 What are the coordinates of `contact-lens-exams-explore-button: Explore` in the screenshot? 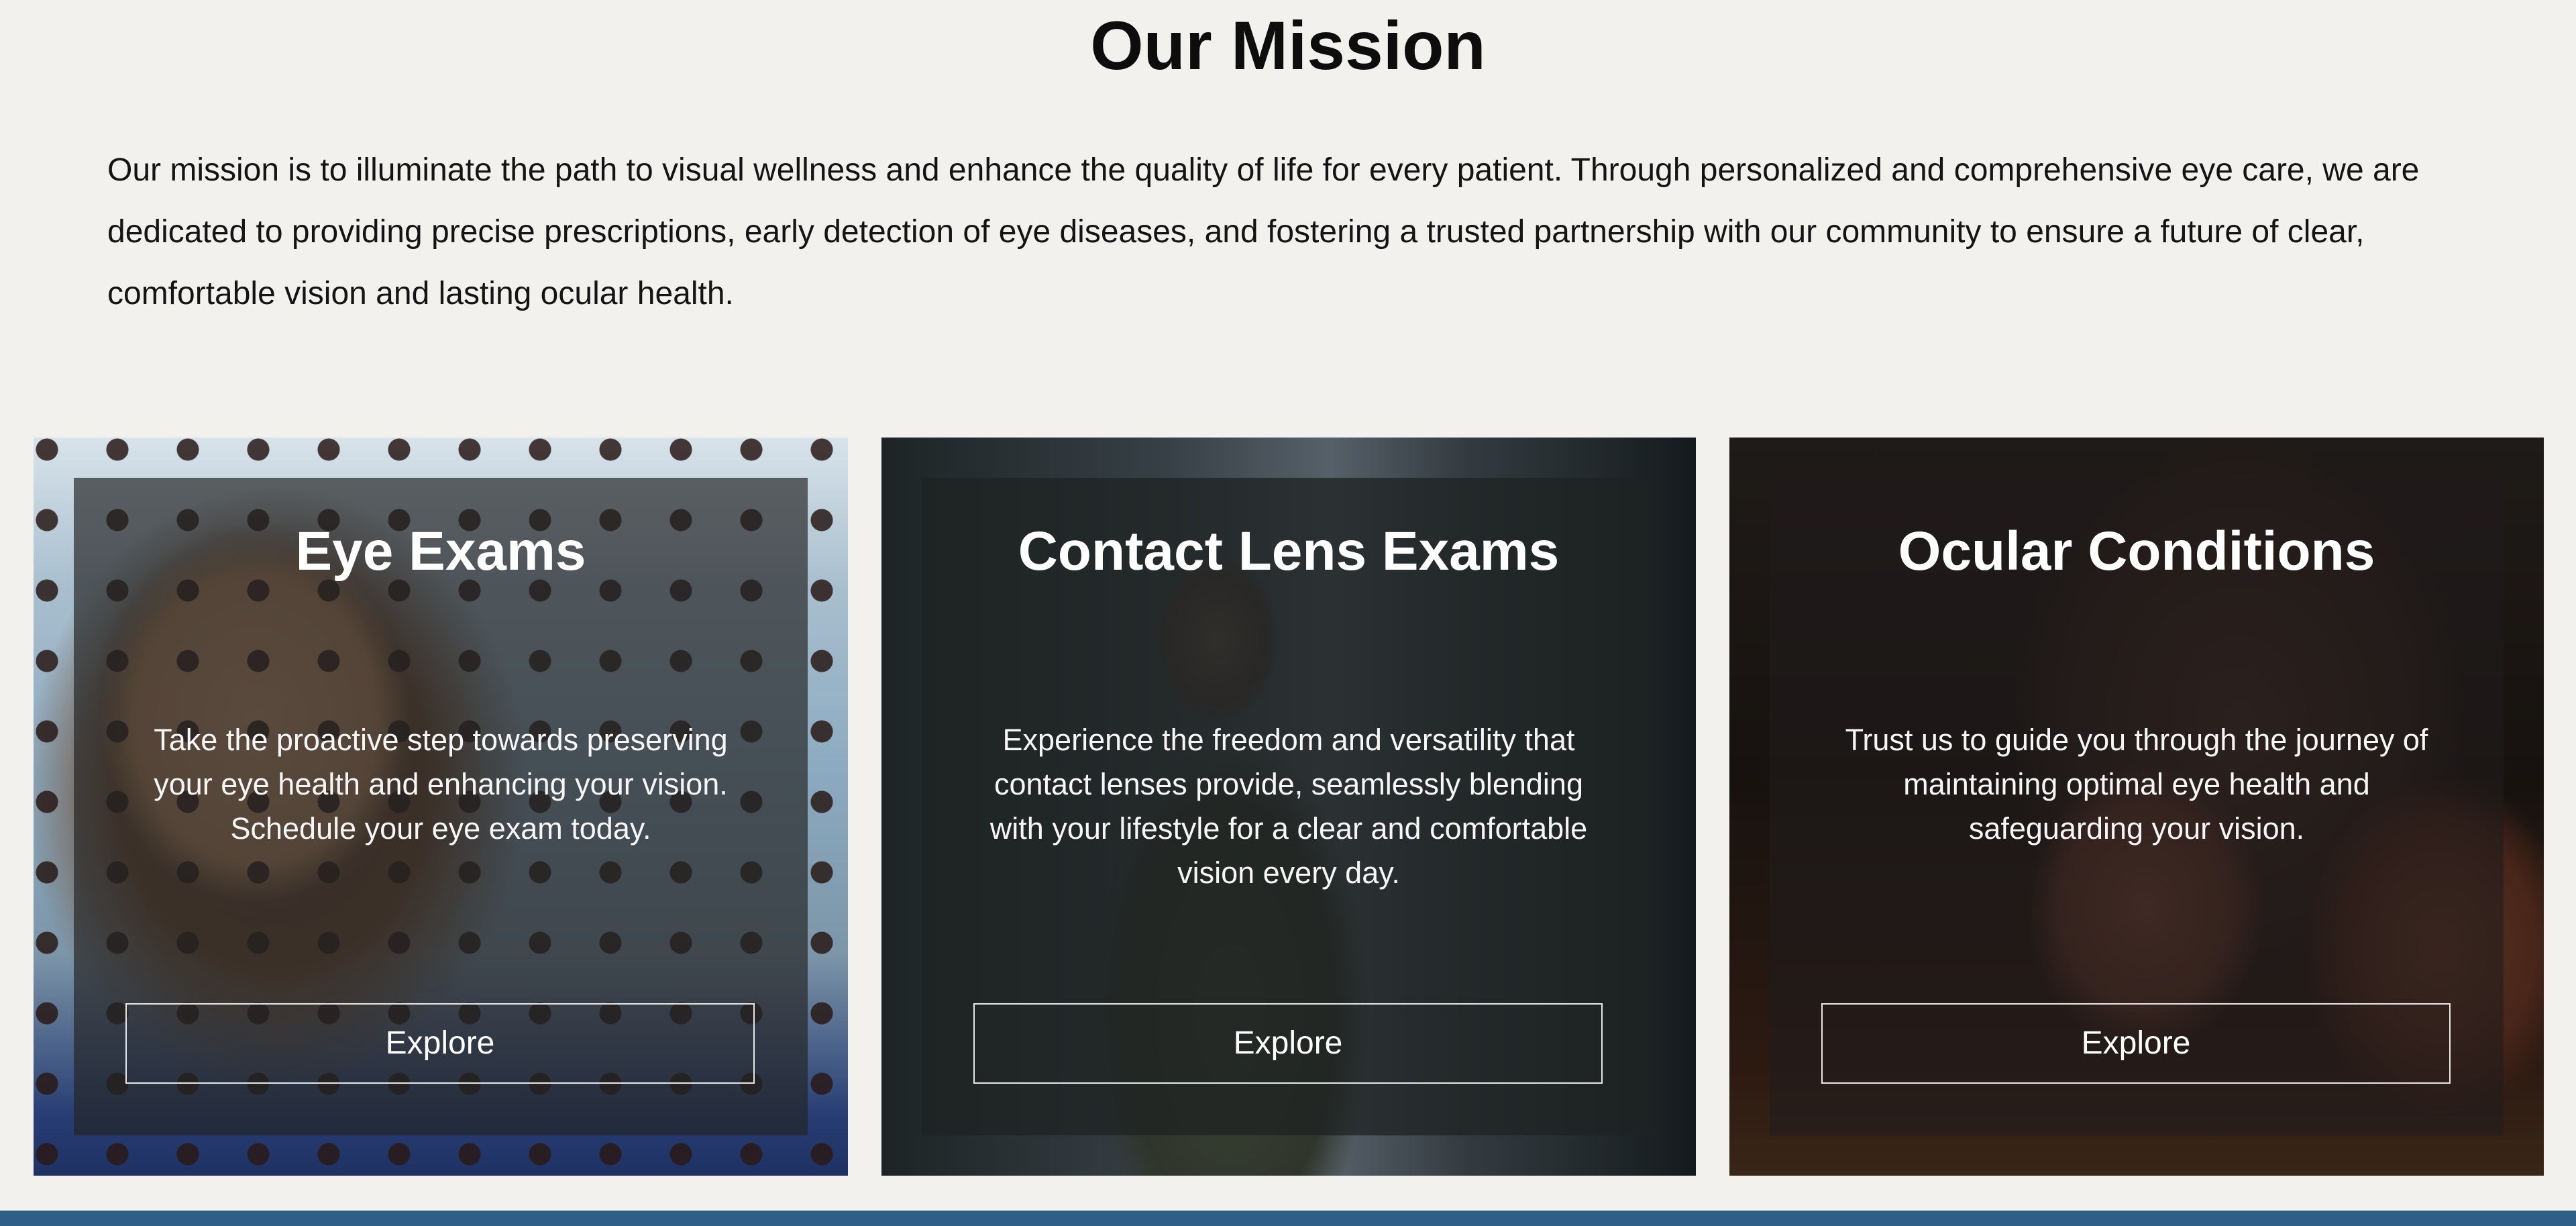 It's located at (1288, 1043).